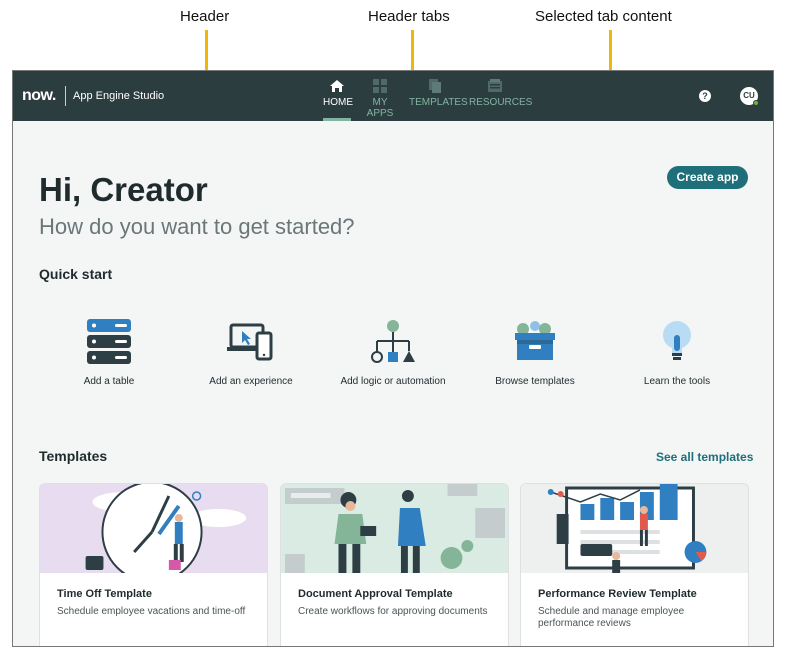 The image size is (788, 657). I want to click on presence-indicator, so click(756, 103).